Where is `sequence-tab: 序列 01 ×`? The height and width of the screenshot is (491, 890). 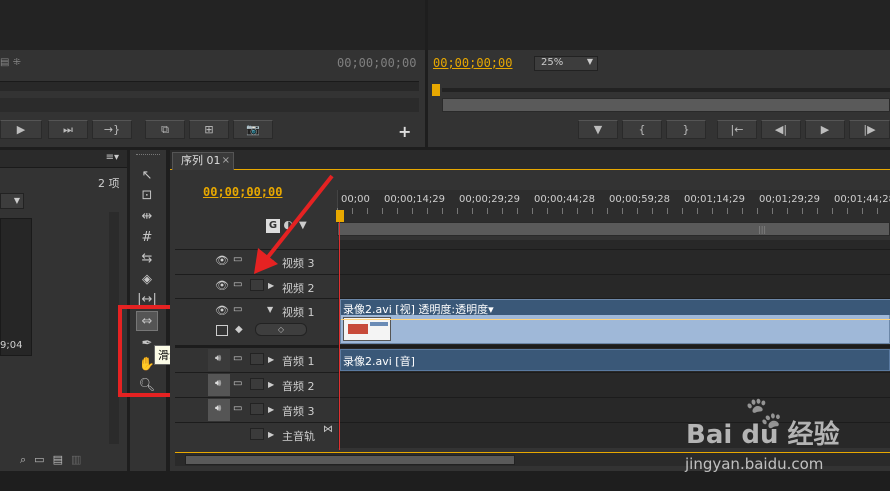 sequence-tab: 序列 01 × is located at coordinates (203, 161).